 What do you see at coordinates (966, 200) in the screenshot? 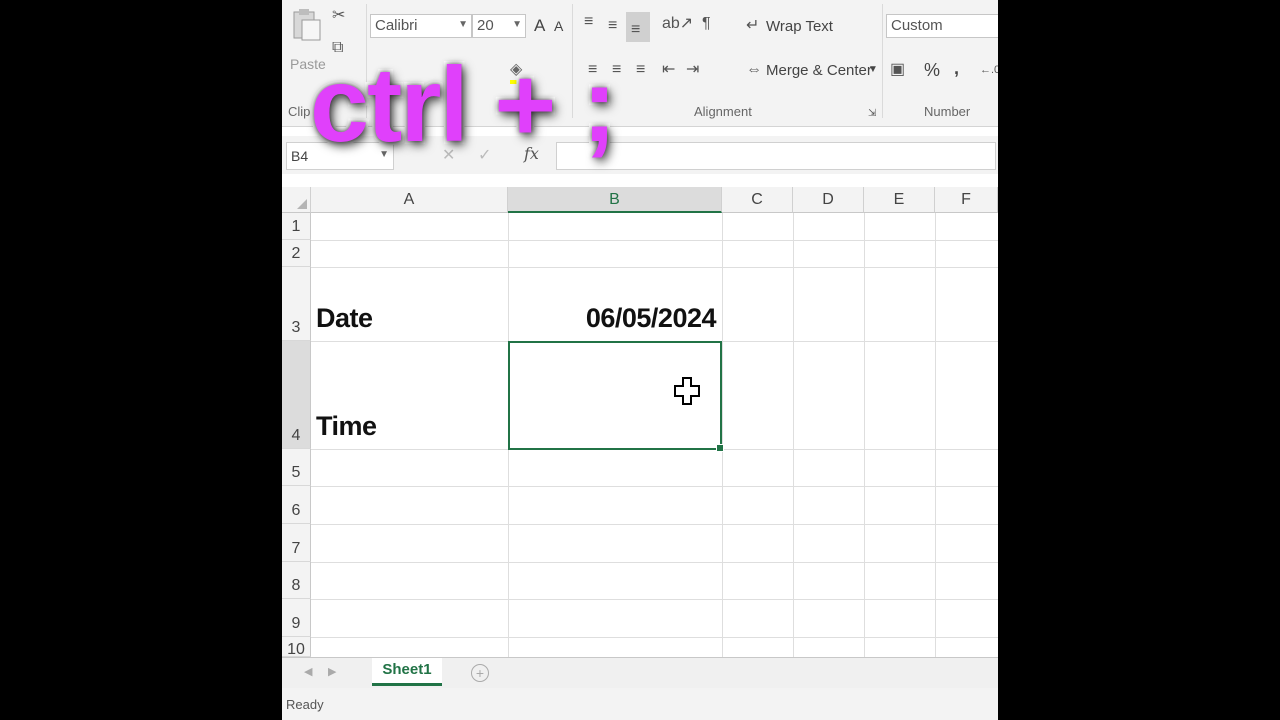
I see `column-header-f: F` at bounding box center [966, 200].